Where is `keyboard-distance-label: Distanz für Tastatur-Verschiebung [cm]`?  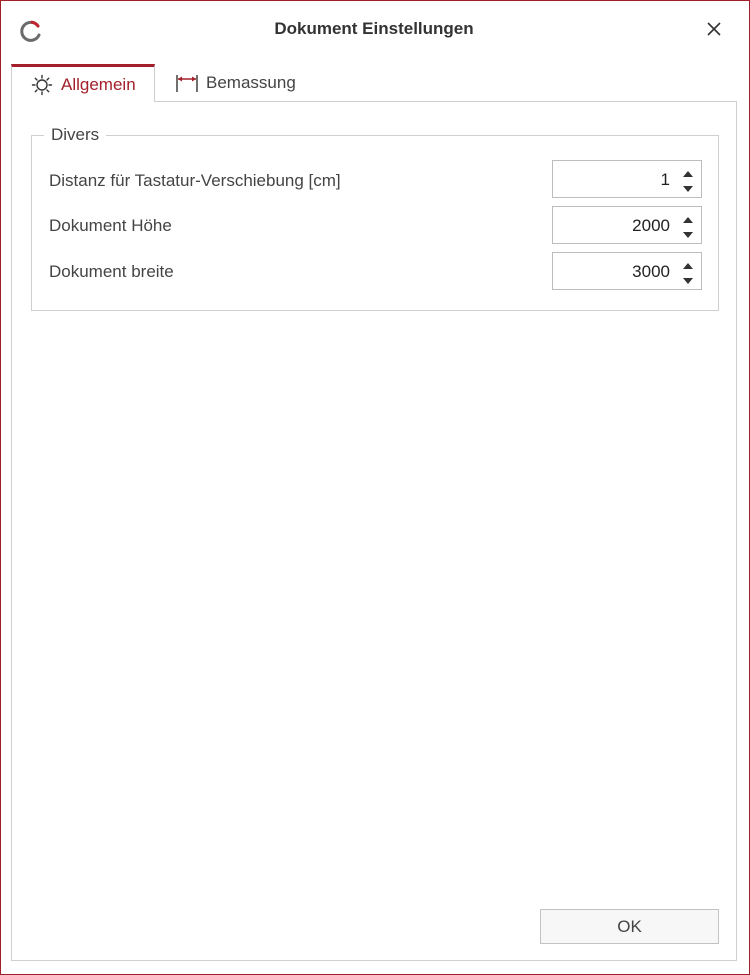 keyboard-distance-label: Distanz für Tastatur-Verschiebung [cm] is located at coordinates (195, 180).